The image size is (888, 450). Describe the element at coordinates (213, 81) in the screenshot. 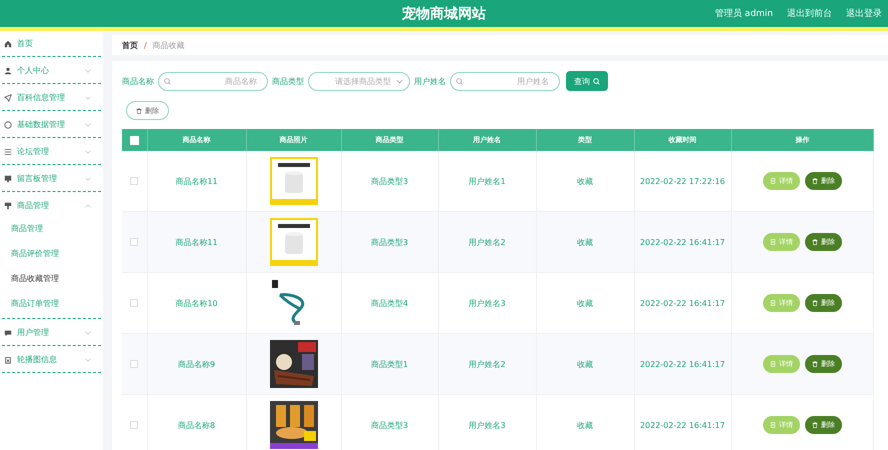

I see `search-field: 商品名称` at that location.